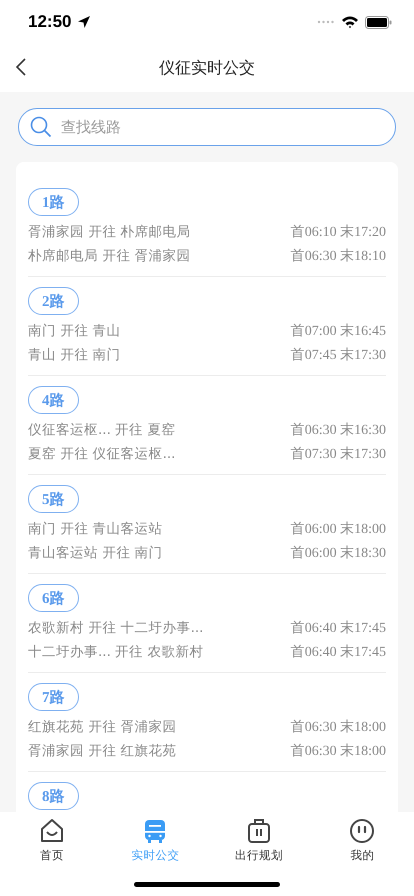 The height and width of the screenshot is (896, 414). Describe the element at coordinates (350, 22) in the screenshot. I see `wifi-icon` at that location.